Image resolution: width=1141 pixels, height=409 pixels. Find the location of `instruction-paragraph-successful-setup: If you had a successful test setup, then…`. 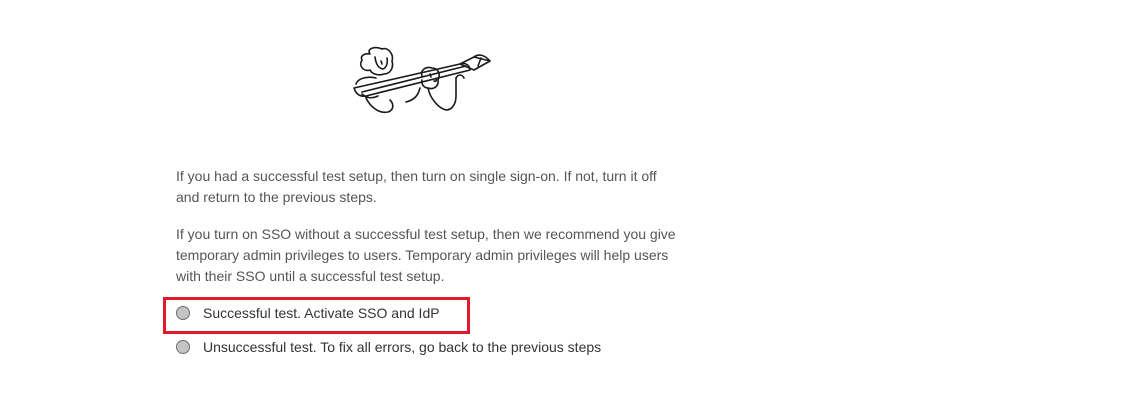

instruction-paragraph-successful-setup: If you had a successful test setup, then… is located at coordinates (416, 186).